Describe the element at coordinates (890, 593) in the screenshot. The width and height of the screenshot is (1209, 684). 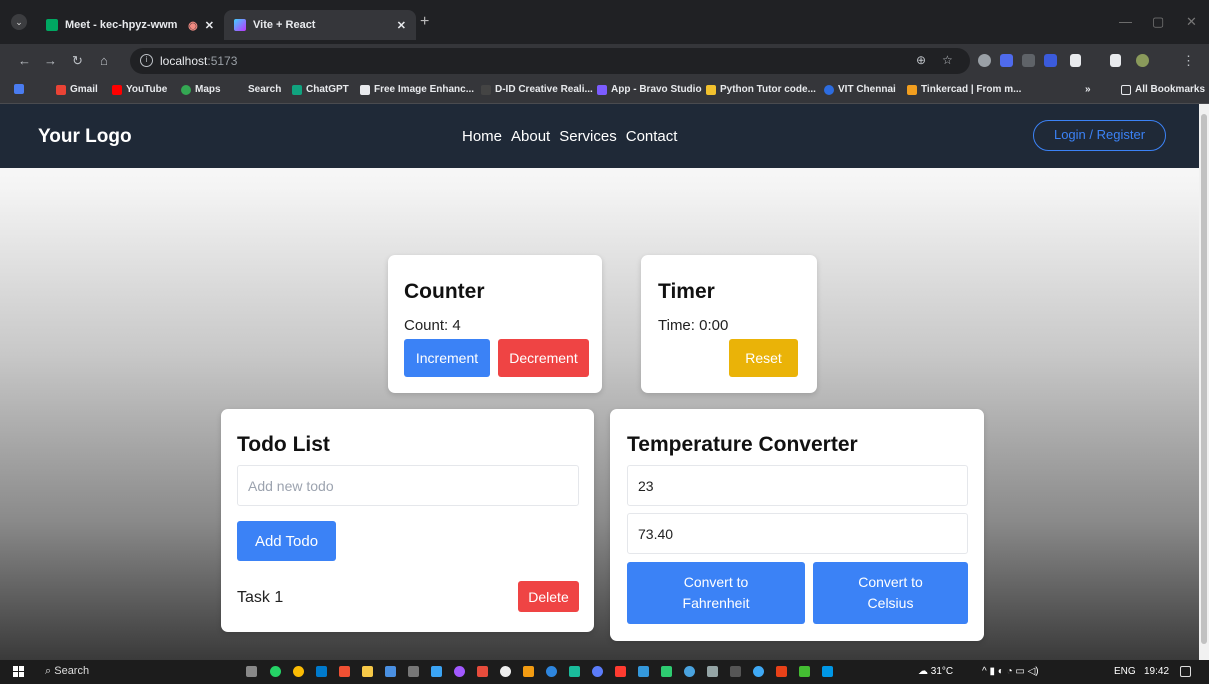
I see `convert-to-celsius-button: Convert to Celsius` at that location.